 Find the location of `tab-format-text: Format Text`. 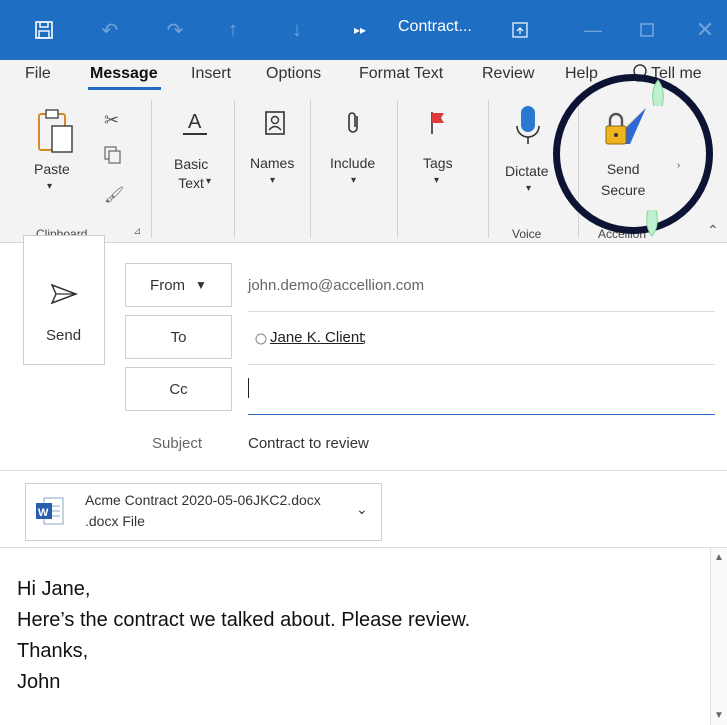

tab-format-text: Format Text is located at coordinates (401, 74).